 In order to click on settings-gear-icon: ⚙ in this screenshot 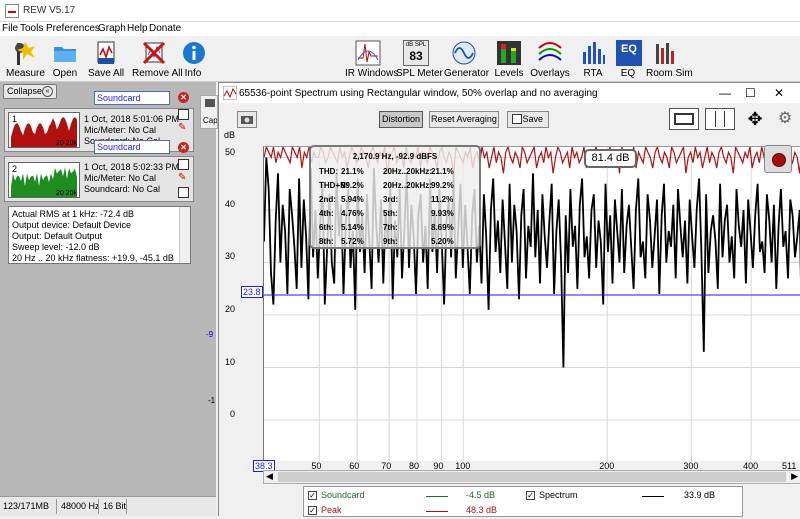, I will do `click(785, 119)`.